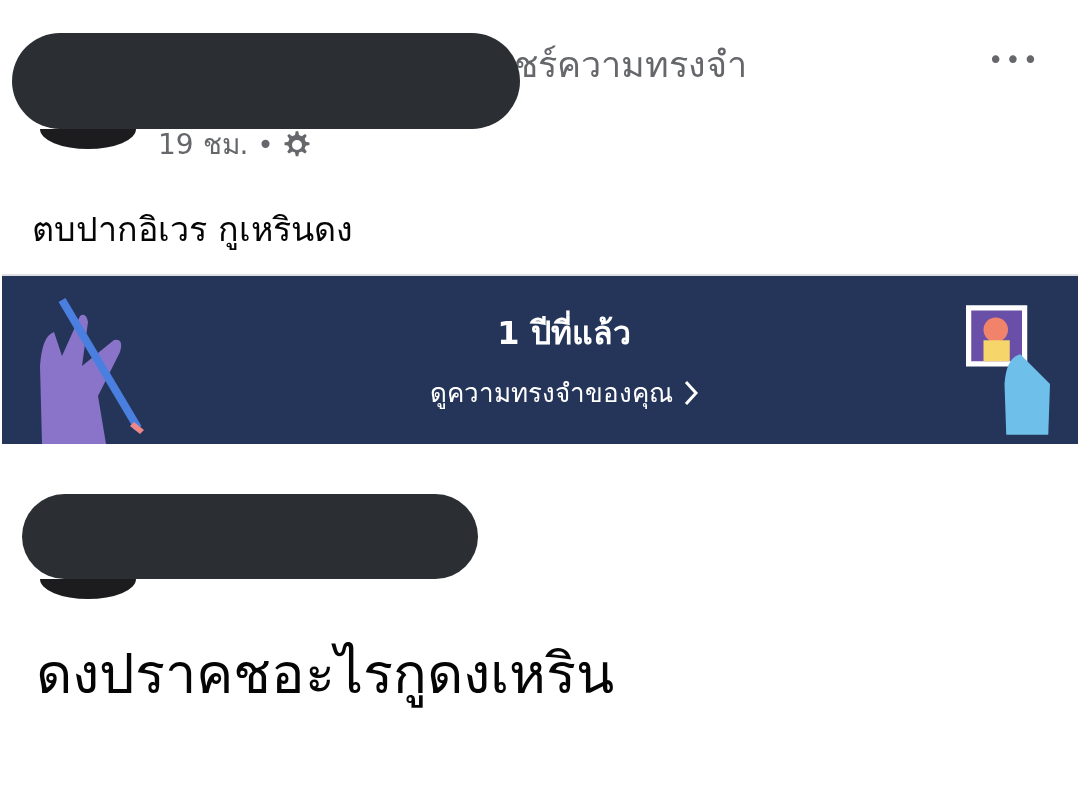 Image resolution: width=1080 pixels, height=804 pixels. Describe the element at coordinates (216, 145) in the screenshot. I see `post-time: 19 ชม. •` at that location.